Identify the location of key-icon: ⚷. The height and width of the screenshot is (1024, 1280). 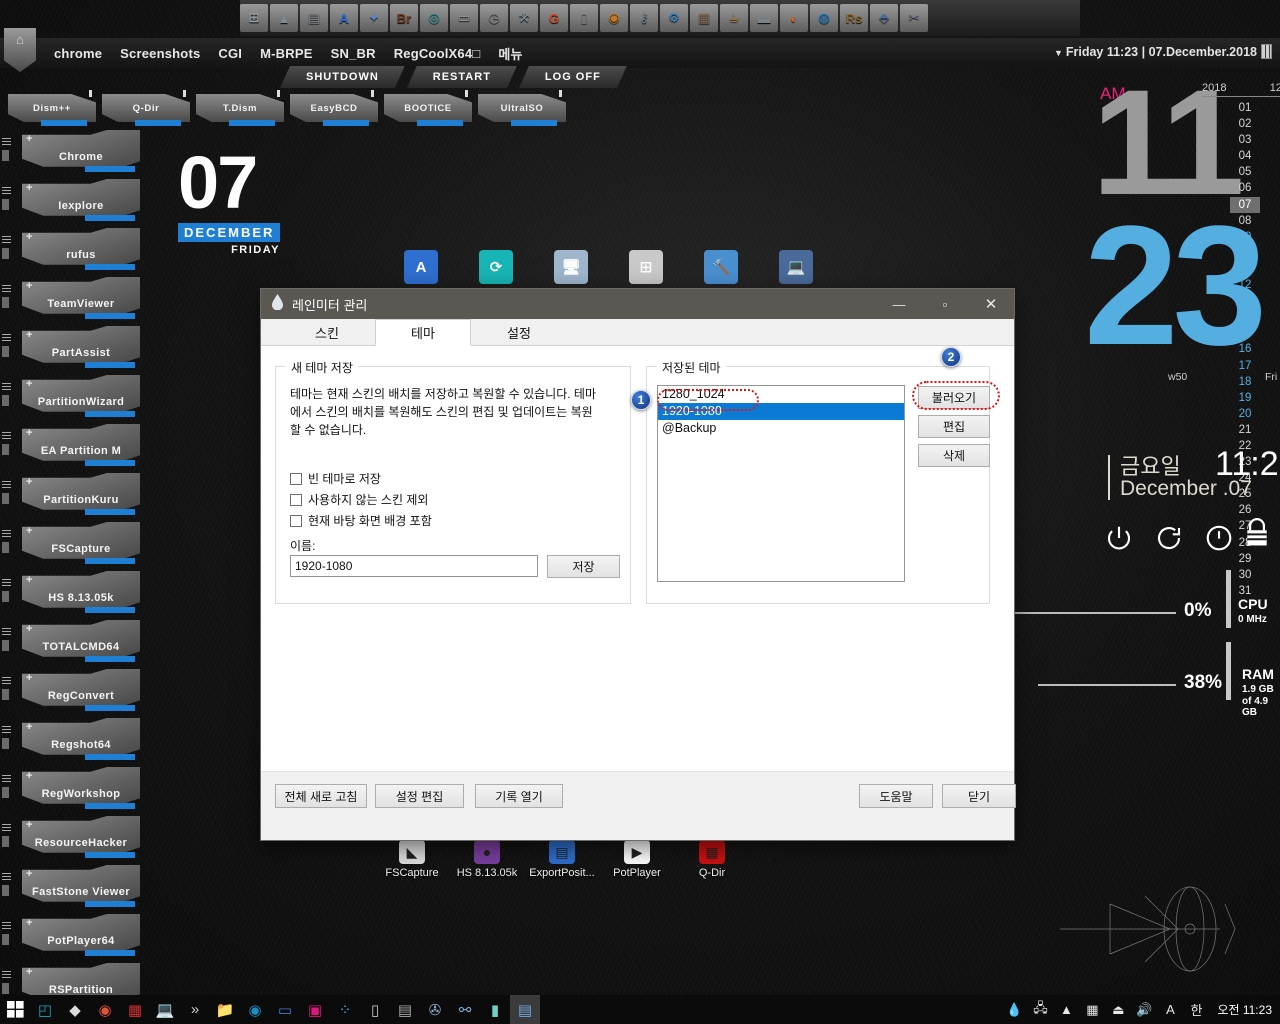
(644, 18).